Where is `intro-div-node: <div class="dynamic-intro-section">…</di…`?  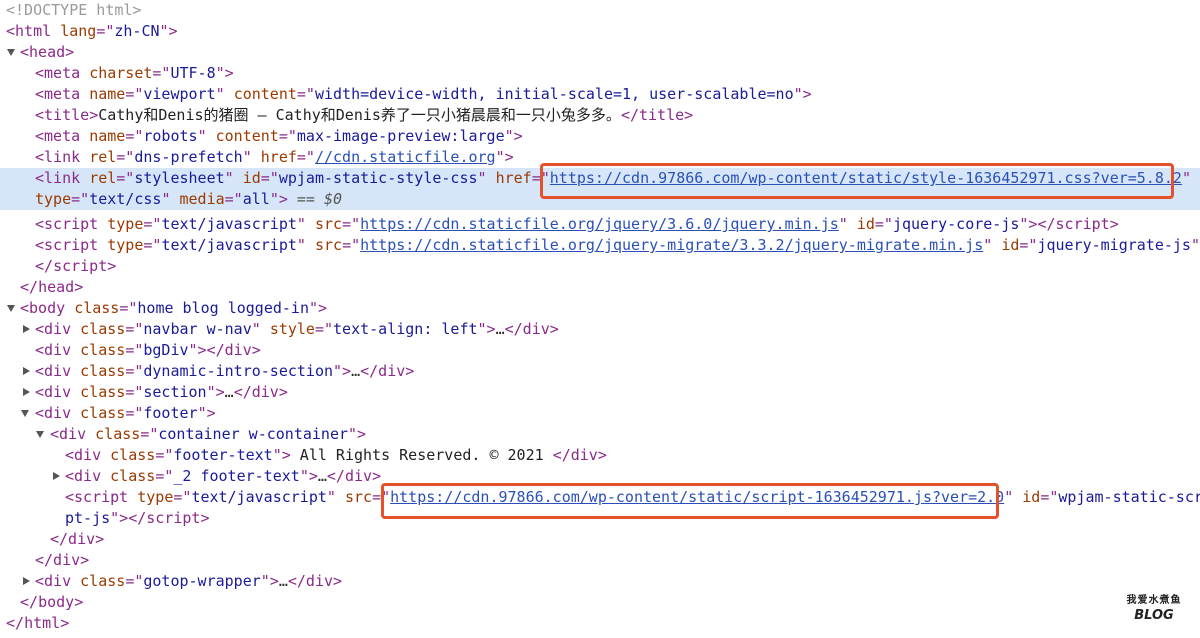
intro-div-node: <div class="dynamic-intro-section">…</di… is located at coordinates (217, 371).